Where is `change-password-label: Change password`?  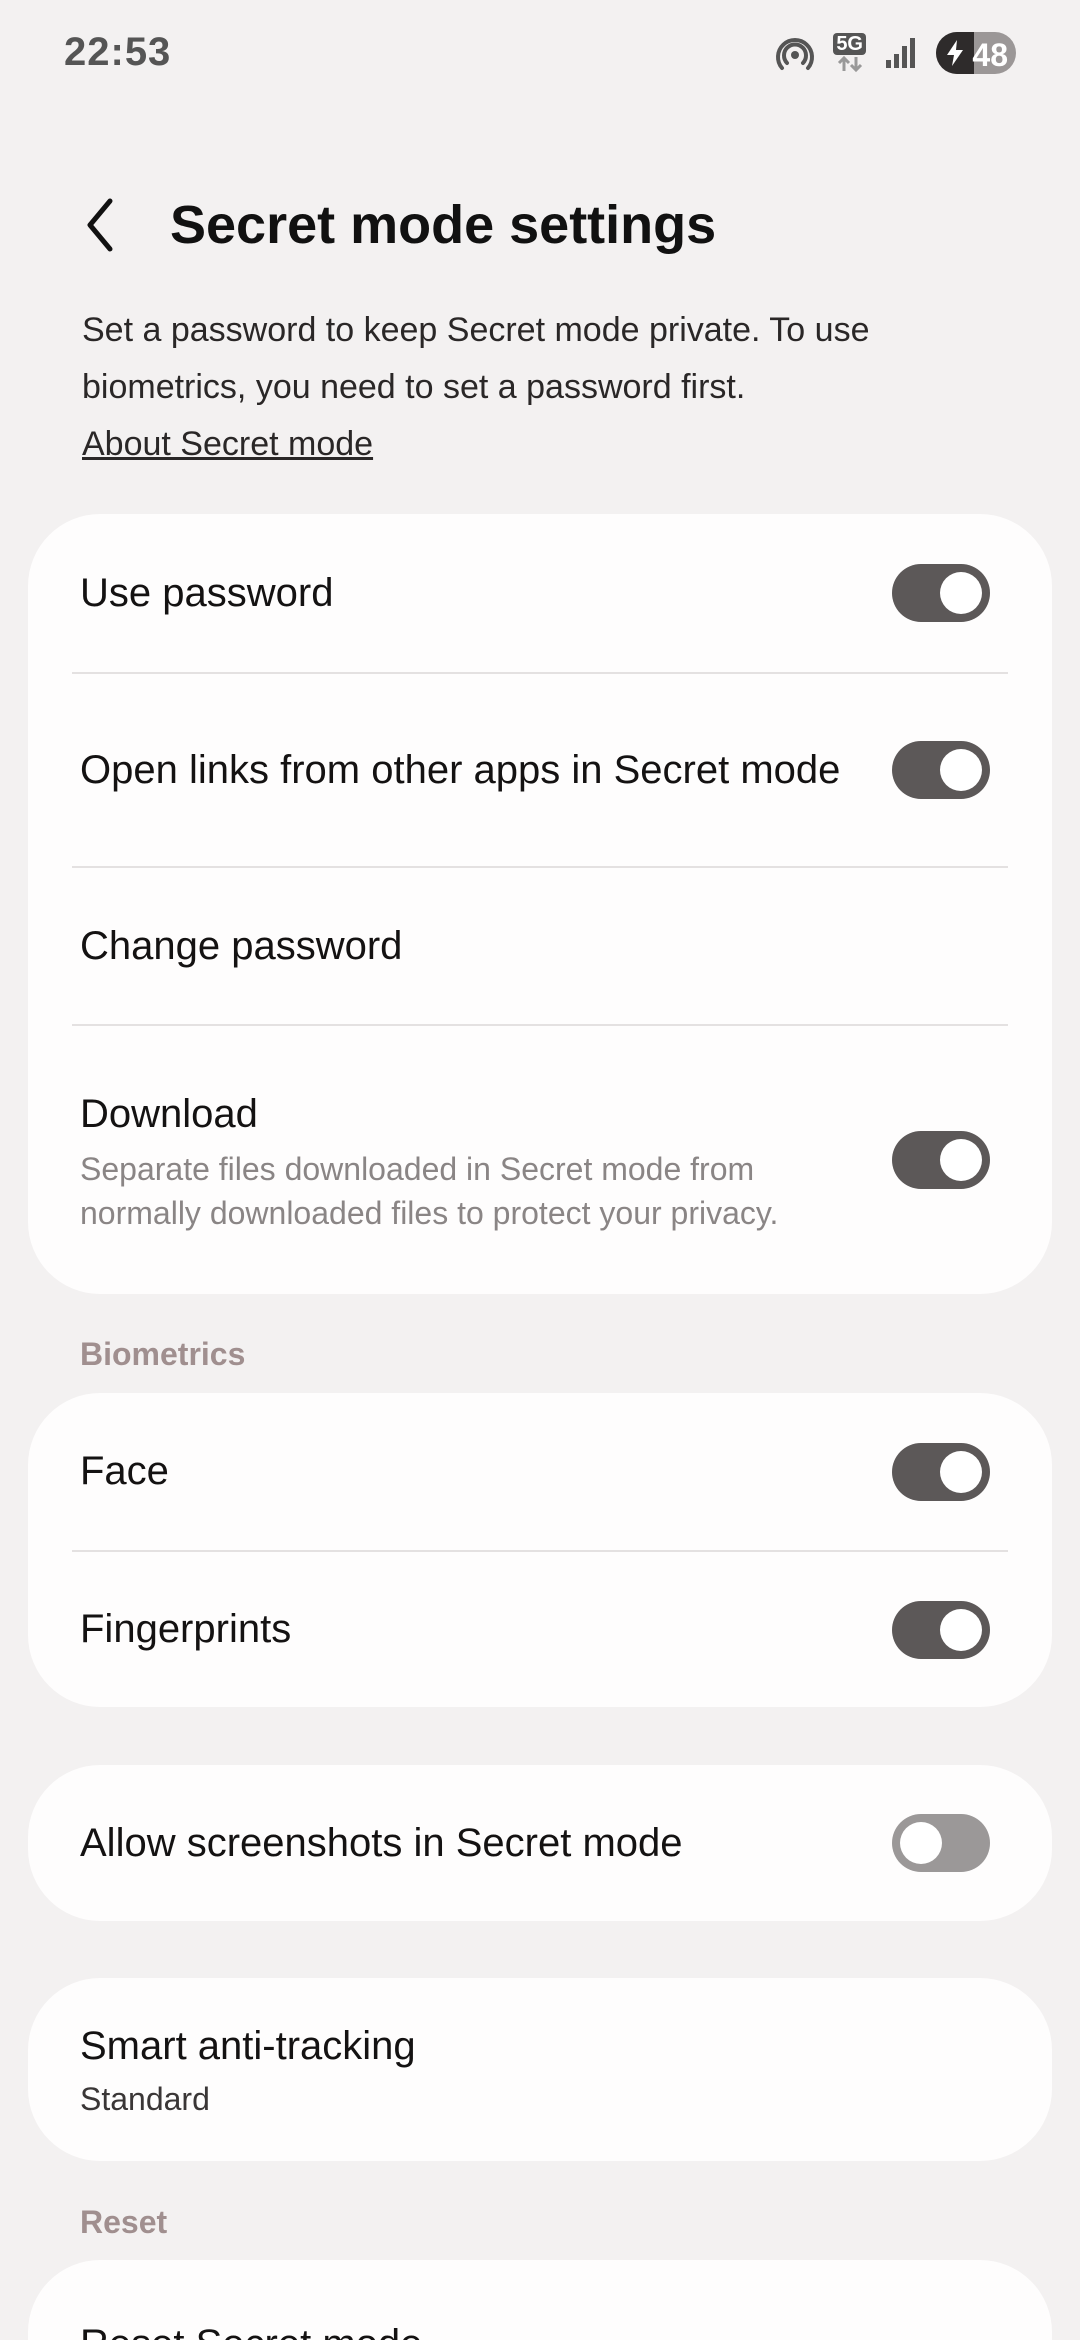 change-password-label: Change password is located at coordinates (241, 945).